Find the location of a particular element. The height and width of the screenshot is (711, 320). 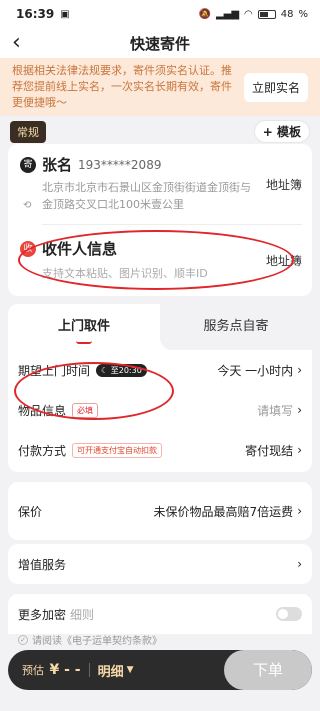

annotation-oval-item-info is located at coordinates (94, 391).